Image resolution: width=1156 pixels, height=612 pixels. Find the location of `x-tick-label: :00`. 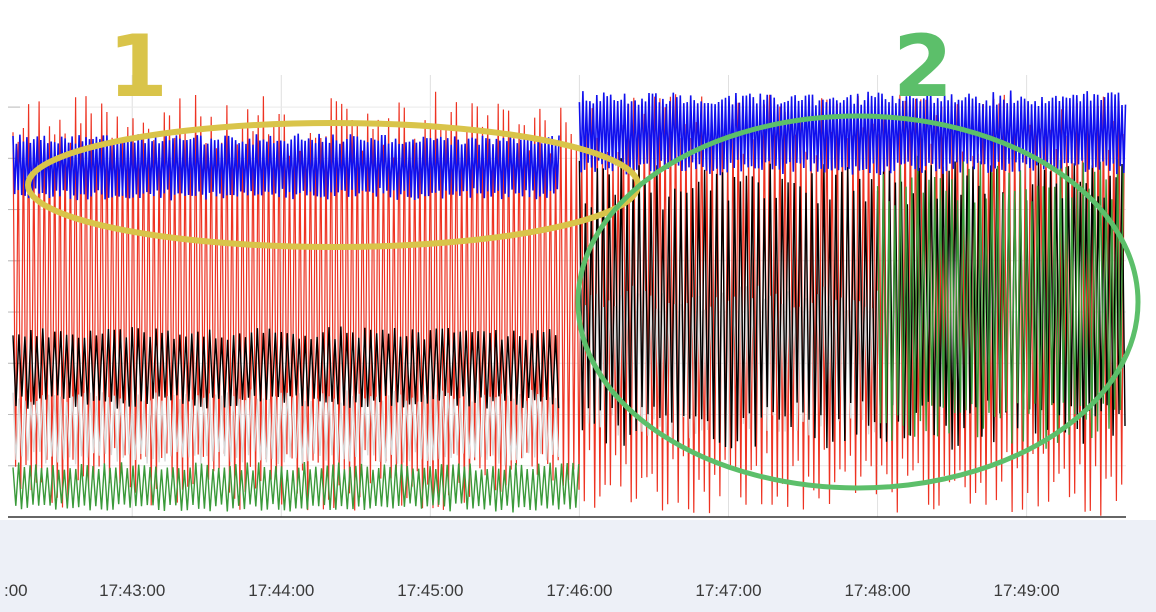

x-tick-label: :00 is located at coordinates (16, 590).